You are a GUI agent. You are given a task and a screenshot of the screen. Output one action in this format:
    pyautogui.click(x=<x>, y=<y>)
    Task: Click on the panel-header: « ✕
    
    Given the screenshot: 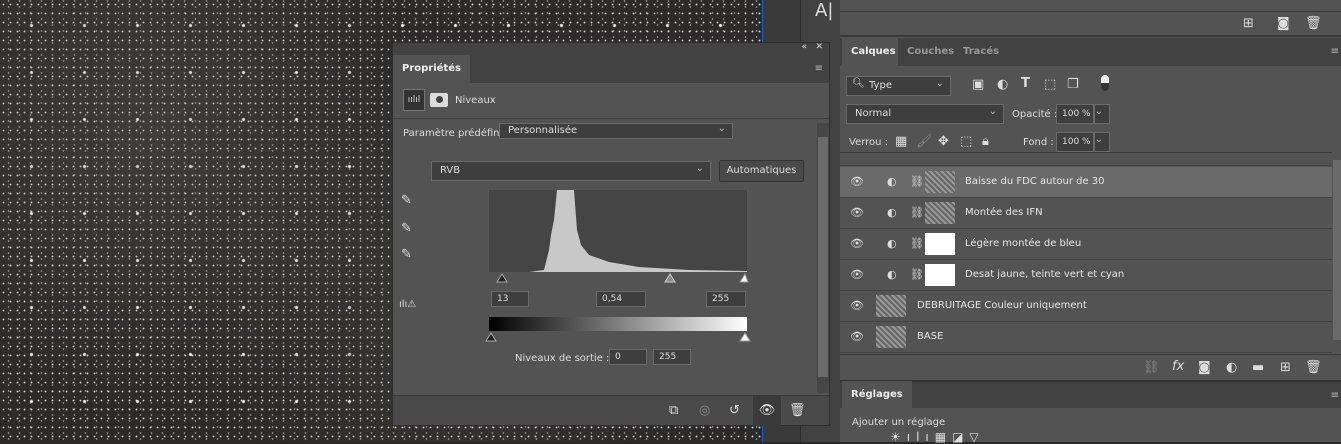 What is the action you would take?
    pyautogui.click(x=611, y=48)
    